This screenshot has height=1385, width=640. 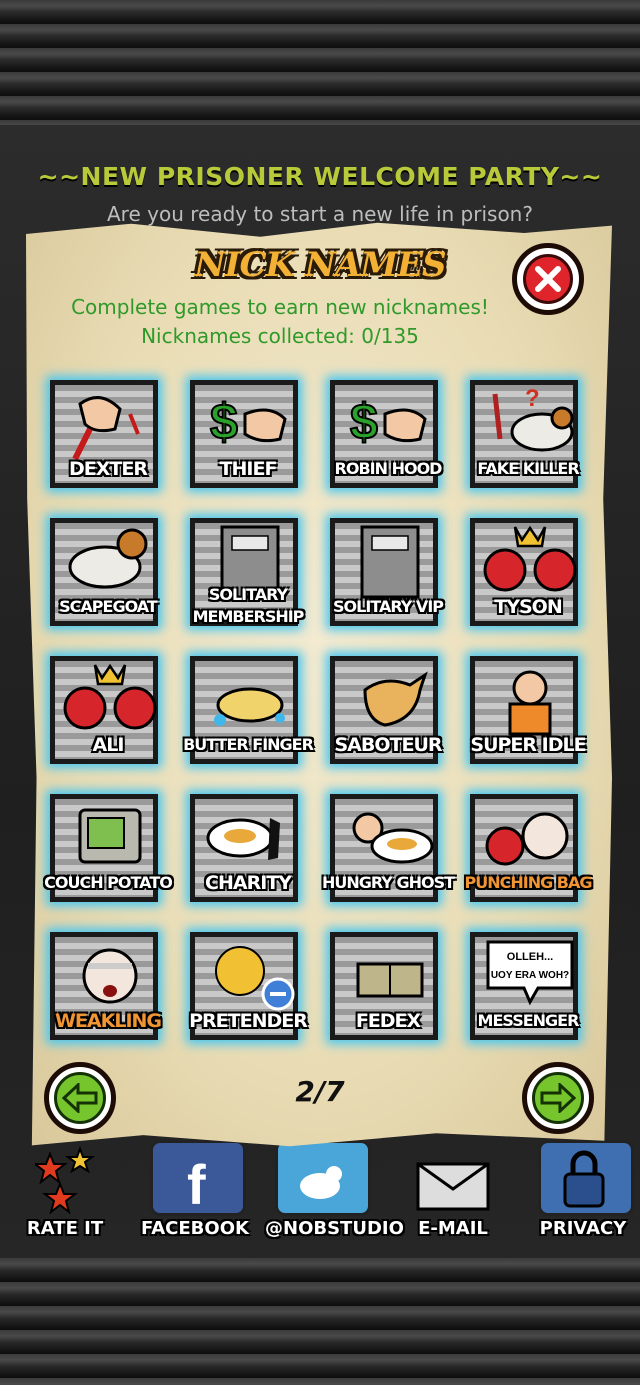 What do you see at coordinates (195, 1228) in the screenshot?
I see `facebook-label: FACEBOOK` at bounding box center [195, 1228].